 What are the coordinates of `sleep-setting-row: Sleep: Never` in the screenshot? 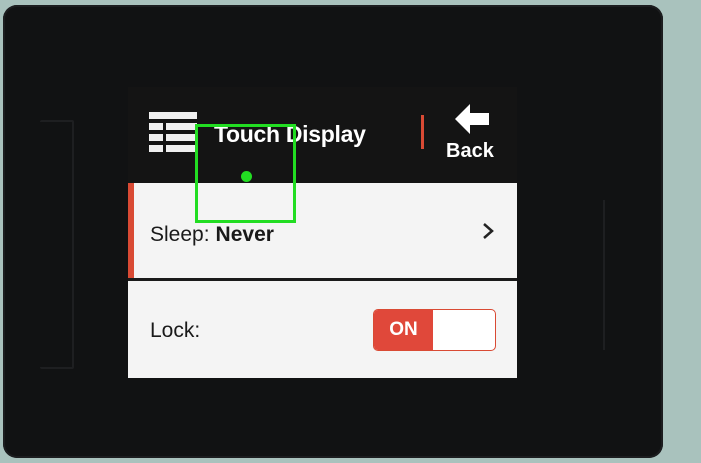 It's located at (322, 230).